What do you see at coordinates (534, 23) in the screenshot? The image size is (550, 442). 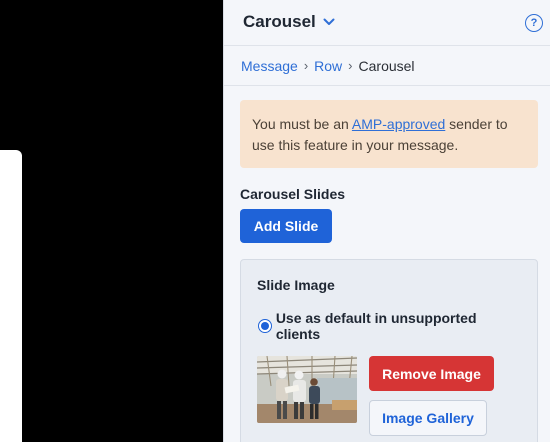 I see `help-icon: ?` at bounding box center [534, 23].